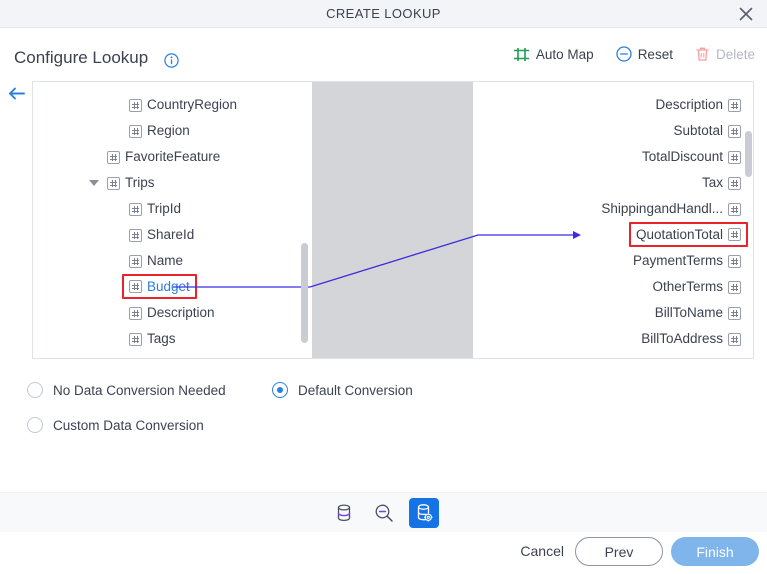 This screenshot has height=574, width=767. I want to click on radio-no-data-conversion-label: No Data Conversion Needed, so click(139, 390).